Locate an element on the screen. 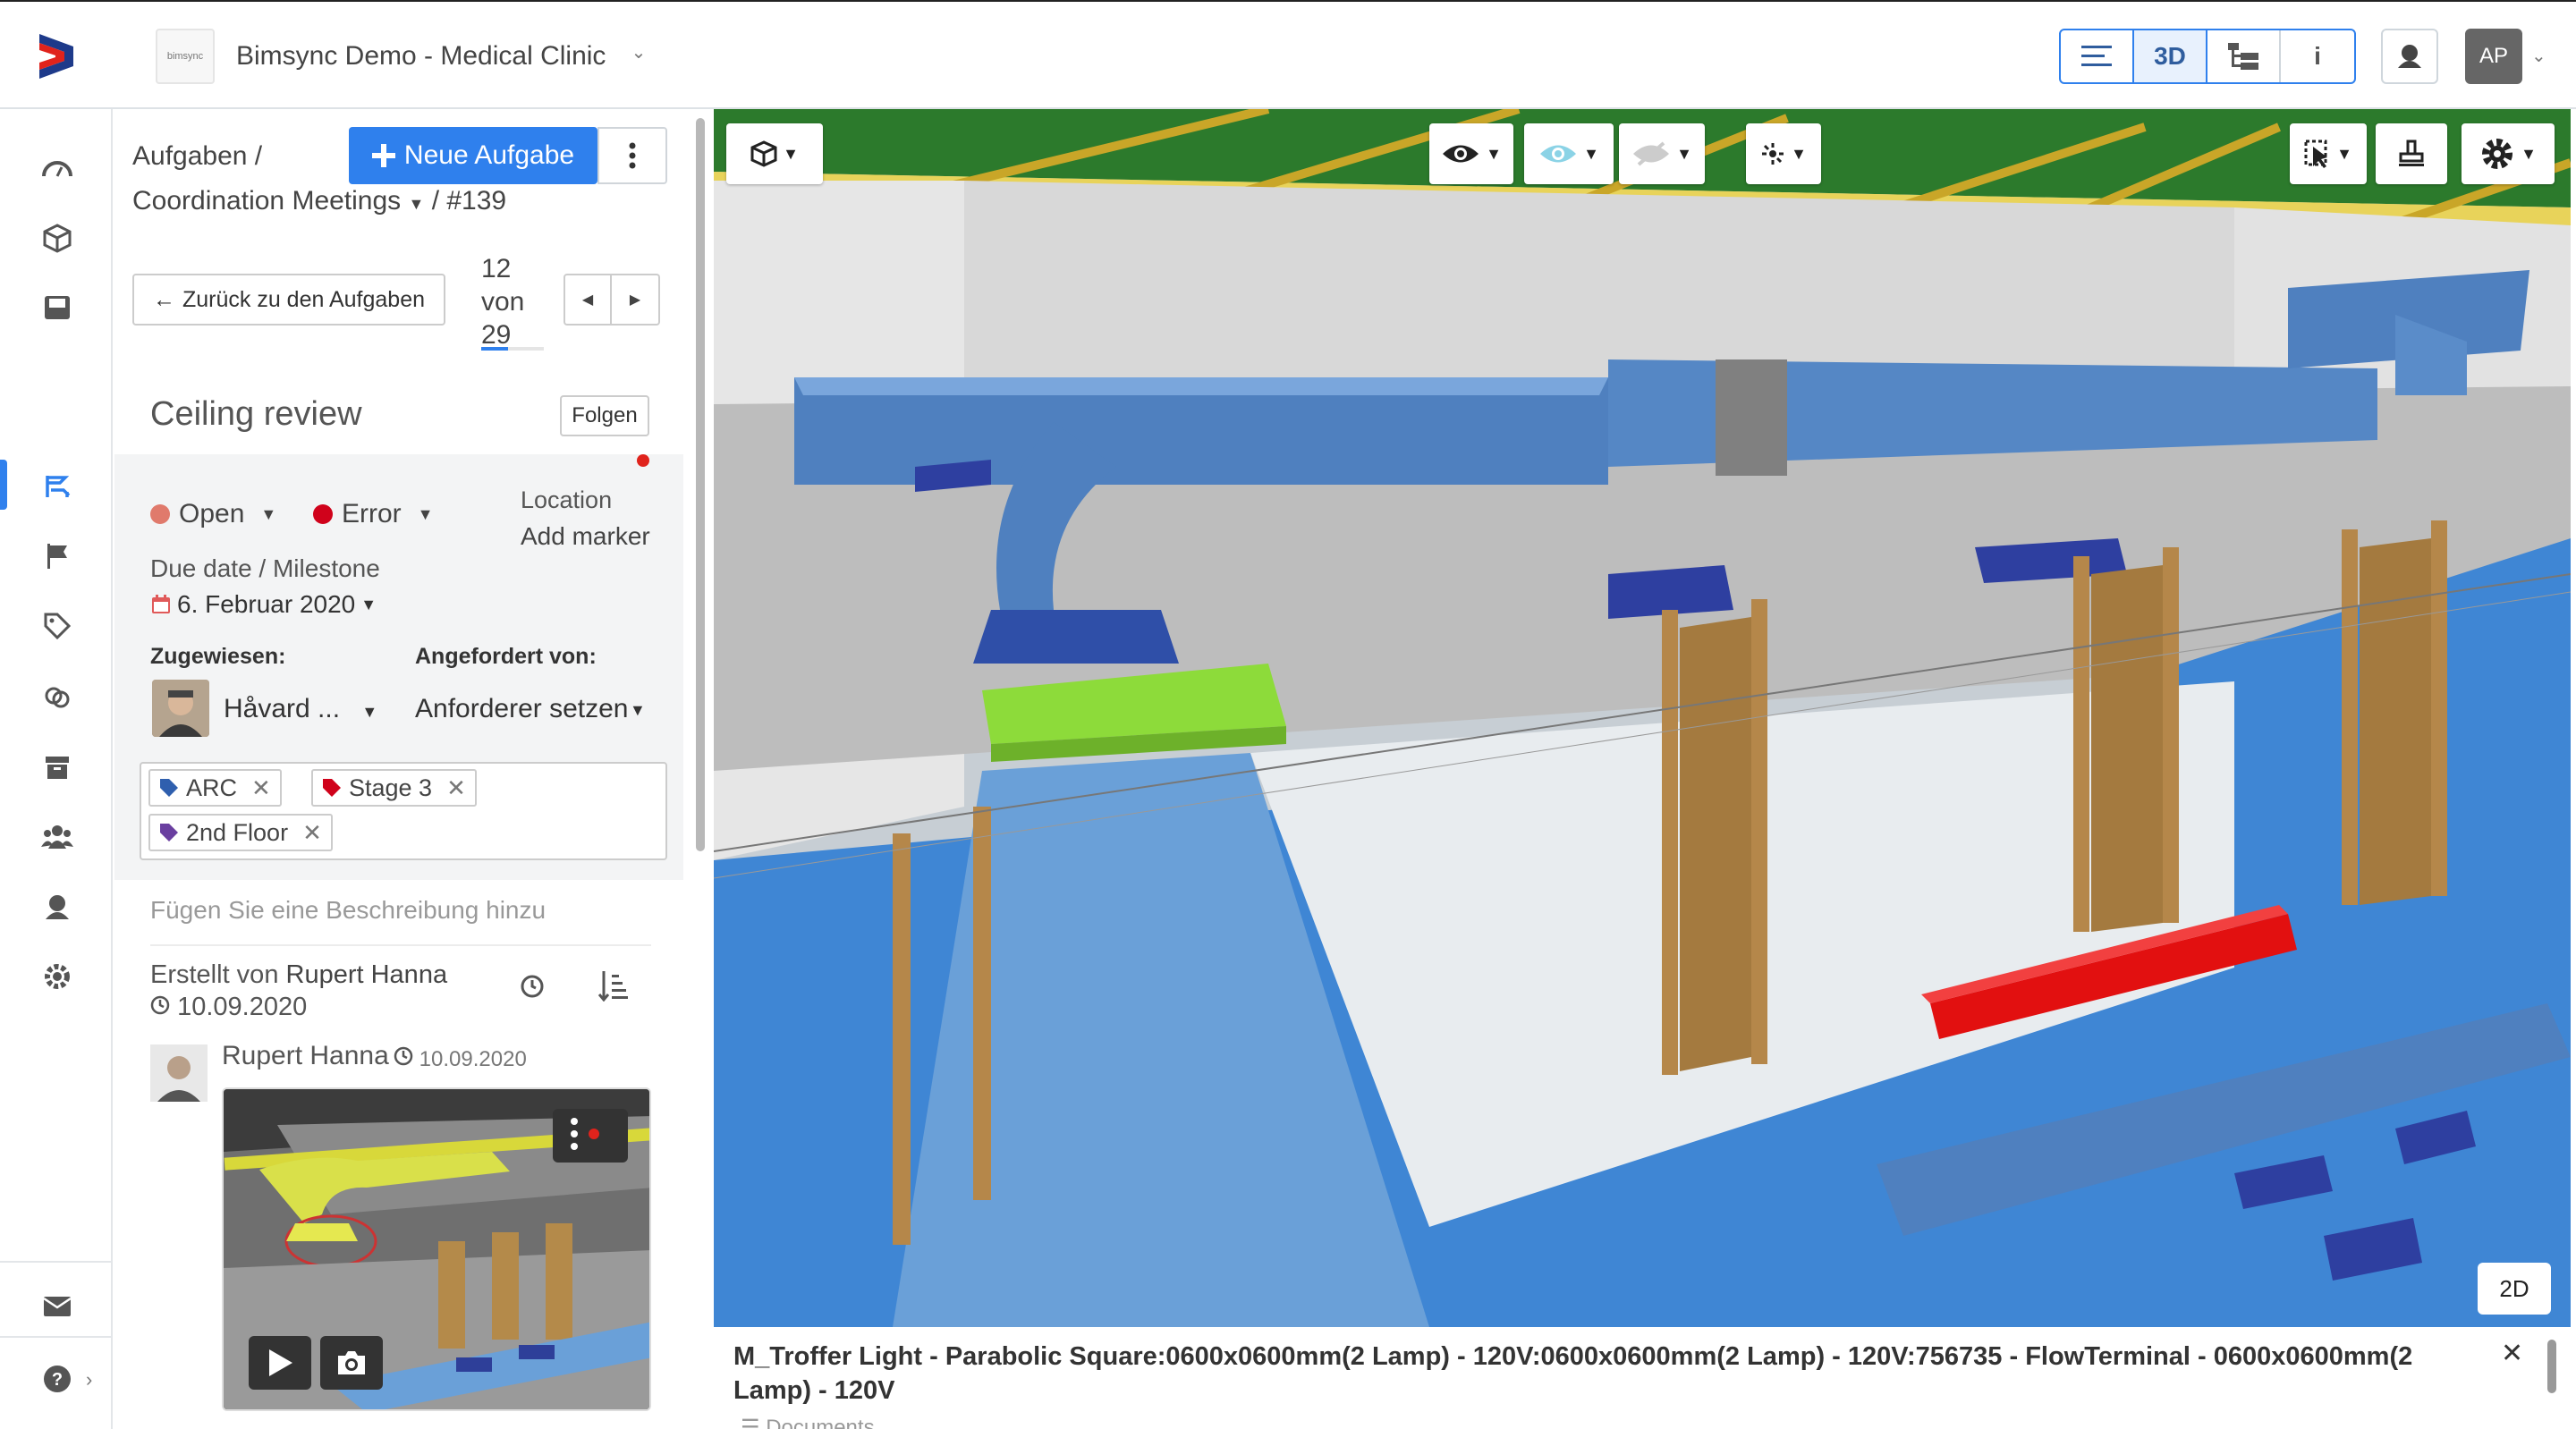 This screenshot has height=1429, width=2576. play-button is located at coordinates (280, 1363).